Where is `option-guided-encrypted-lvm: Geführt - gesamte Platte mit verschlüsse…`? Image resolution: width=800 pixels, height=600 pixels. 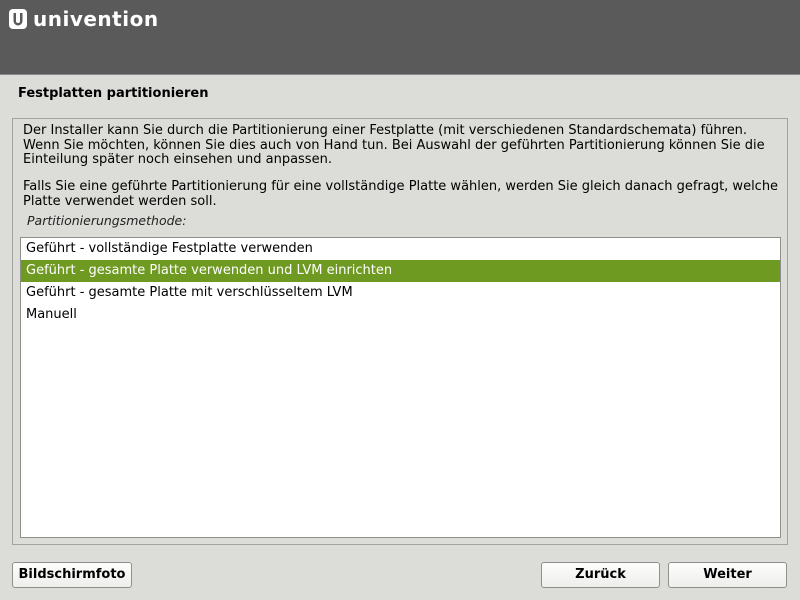
option-guided-encrypted-lvm: Geführt - gesamte Platte mit verschlüsse… is located at coordinates (400, 293).